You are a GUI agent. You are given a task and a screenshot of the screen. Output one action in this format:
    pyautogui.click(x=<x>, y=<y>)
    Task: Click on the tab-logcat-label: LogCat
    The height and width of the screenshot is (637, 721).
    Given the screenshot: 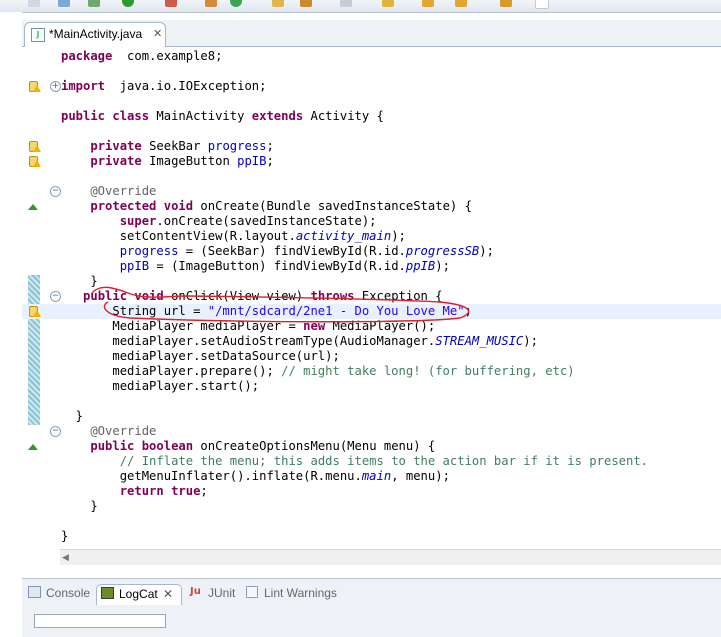 What is the action you would take?
    pyautogui.click(x=138, y=594)
    